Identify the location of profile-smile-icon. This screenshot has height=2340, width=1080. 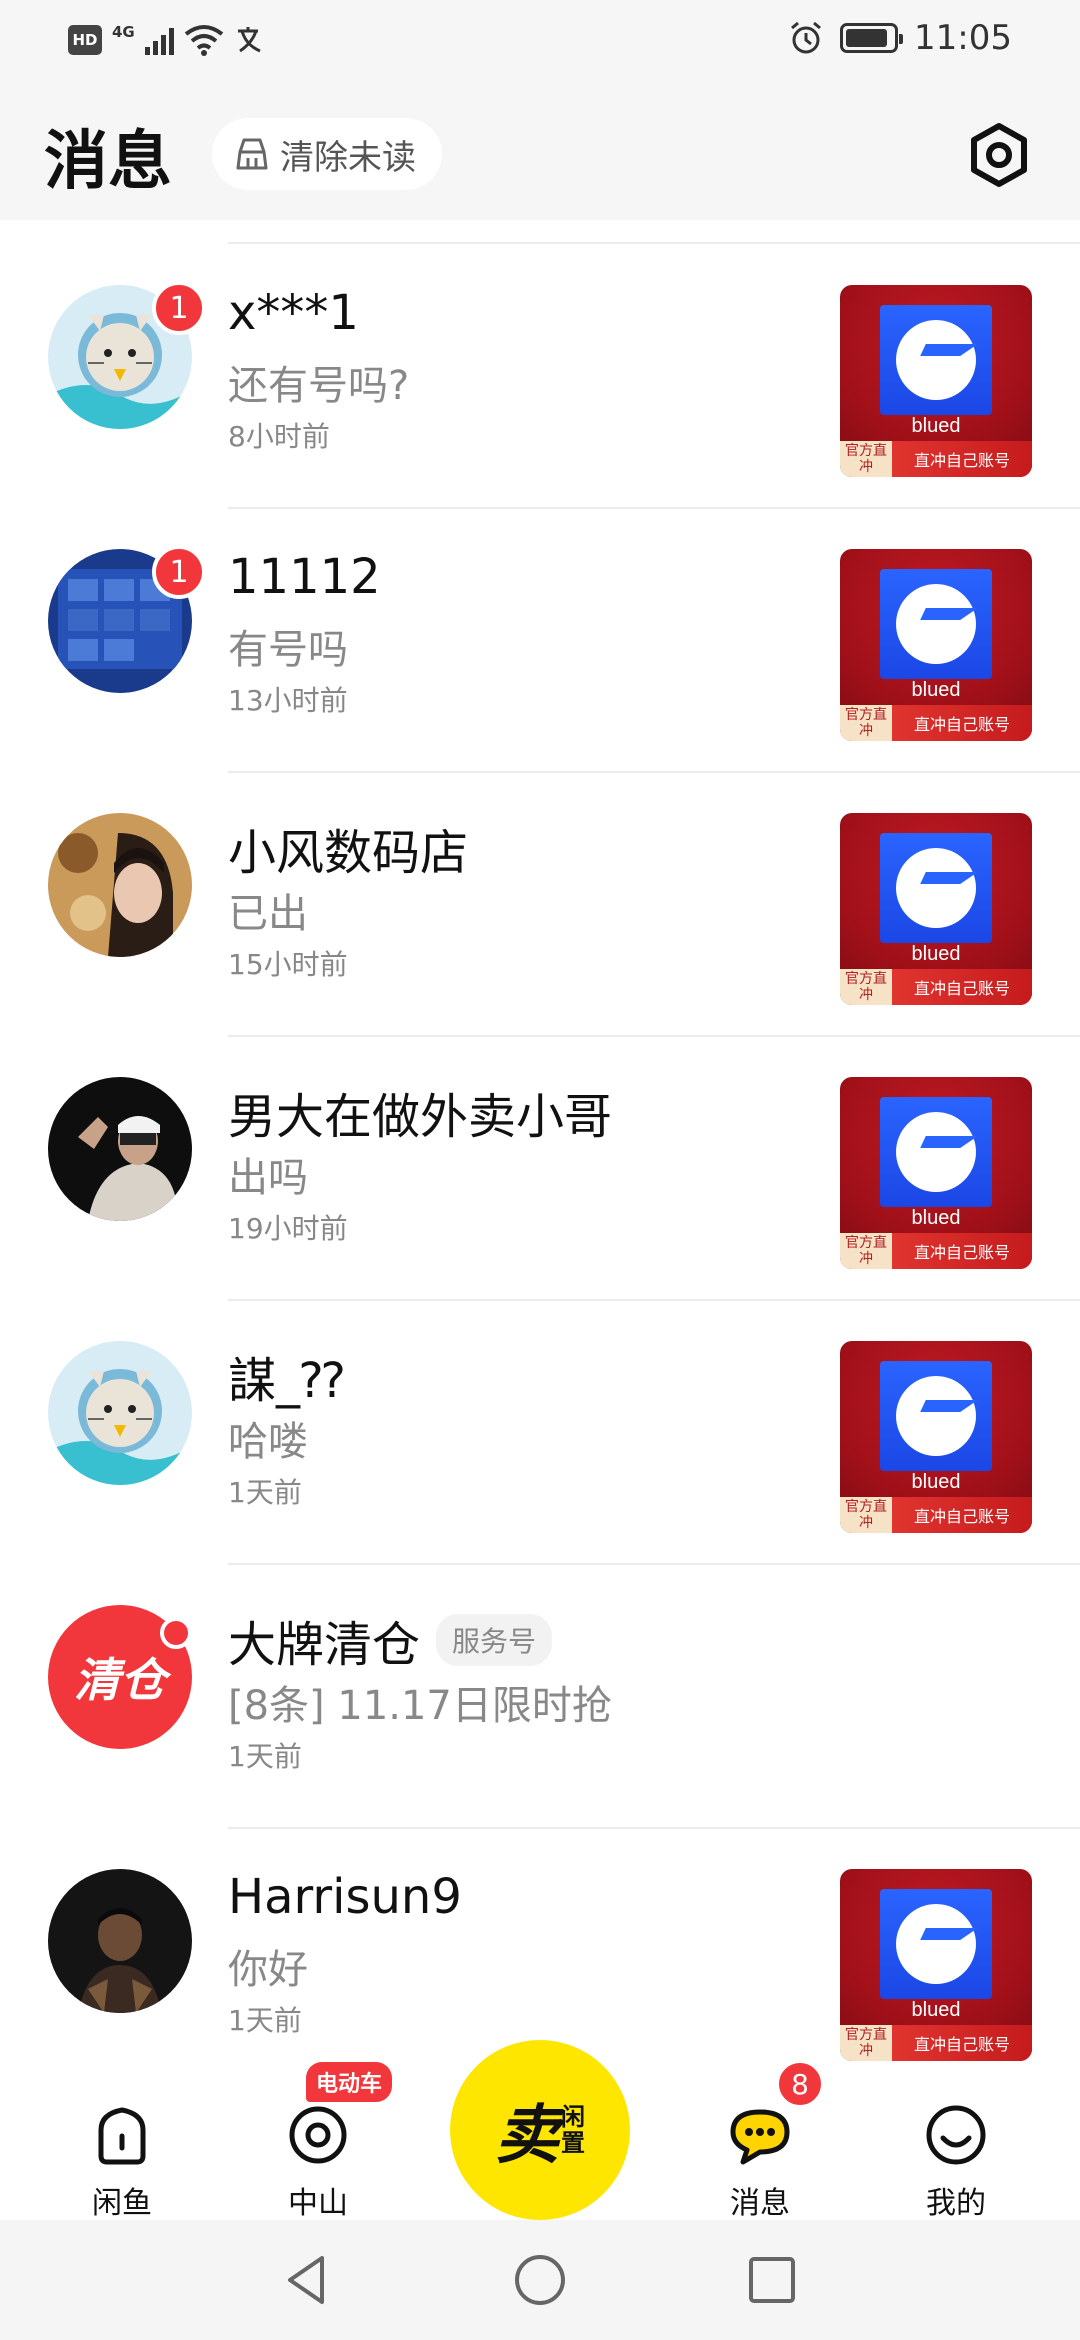
(956, 2135).